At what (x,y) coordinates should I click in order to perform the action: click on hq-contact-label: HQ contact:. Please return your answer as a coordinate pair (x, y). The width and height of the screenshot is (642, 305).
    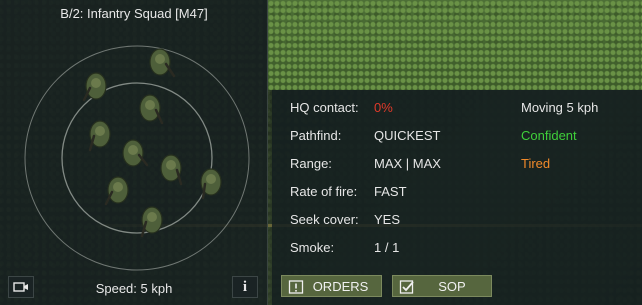
    Looking at the image, I should click on (324, 107).